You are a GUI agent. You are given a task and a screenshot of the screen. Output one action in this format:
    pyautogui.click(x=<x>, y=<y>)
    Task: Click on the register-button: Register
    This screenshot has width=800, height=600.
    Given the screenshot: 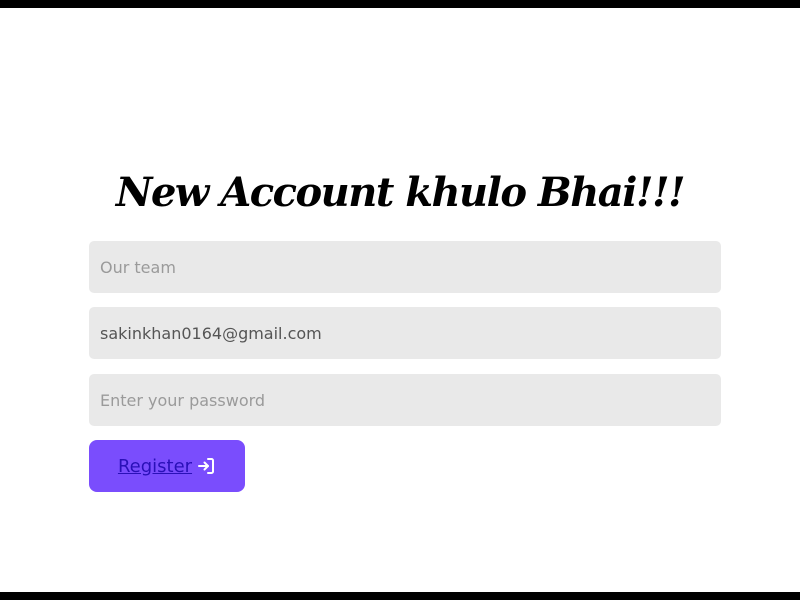 What is the action you would take?
    pyautogui.click(x=167, y=466)
    